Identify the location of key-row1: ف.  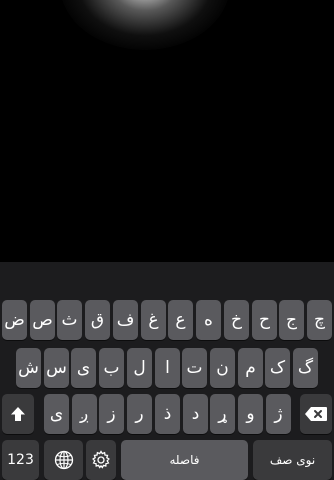
(125, 320).